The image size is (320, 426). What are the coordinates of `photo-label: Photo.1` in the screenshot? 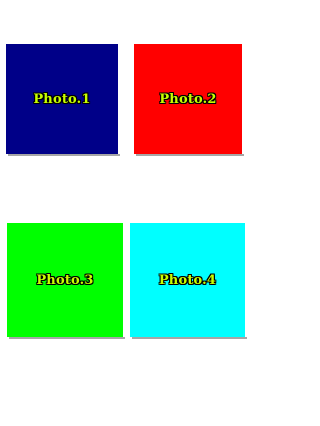 It's located at (62, 99).